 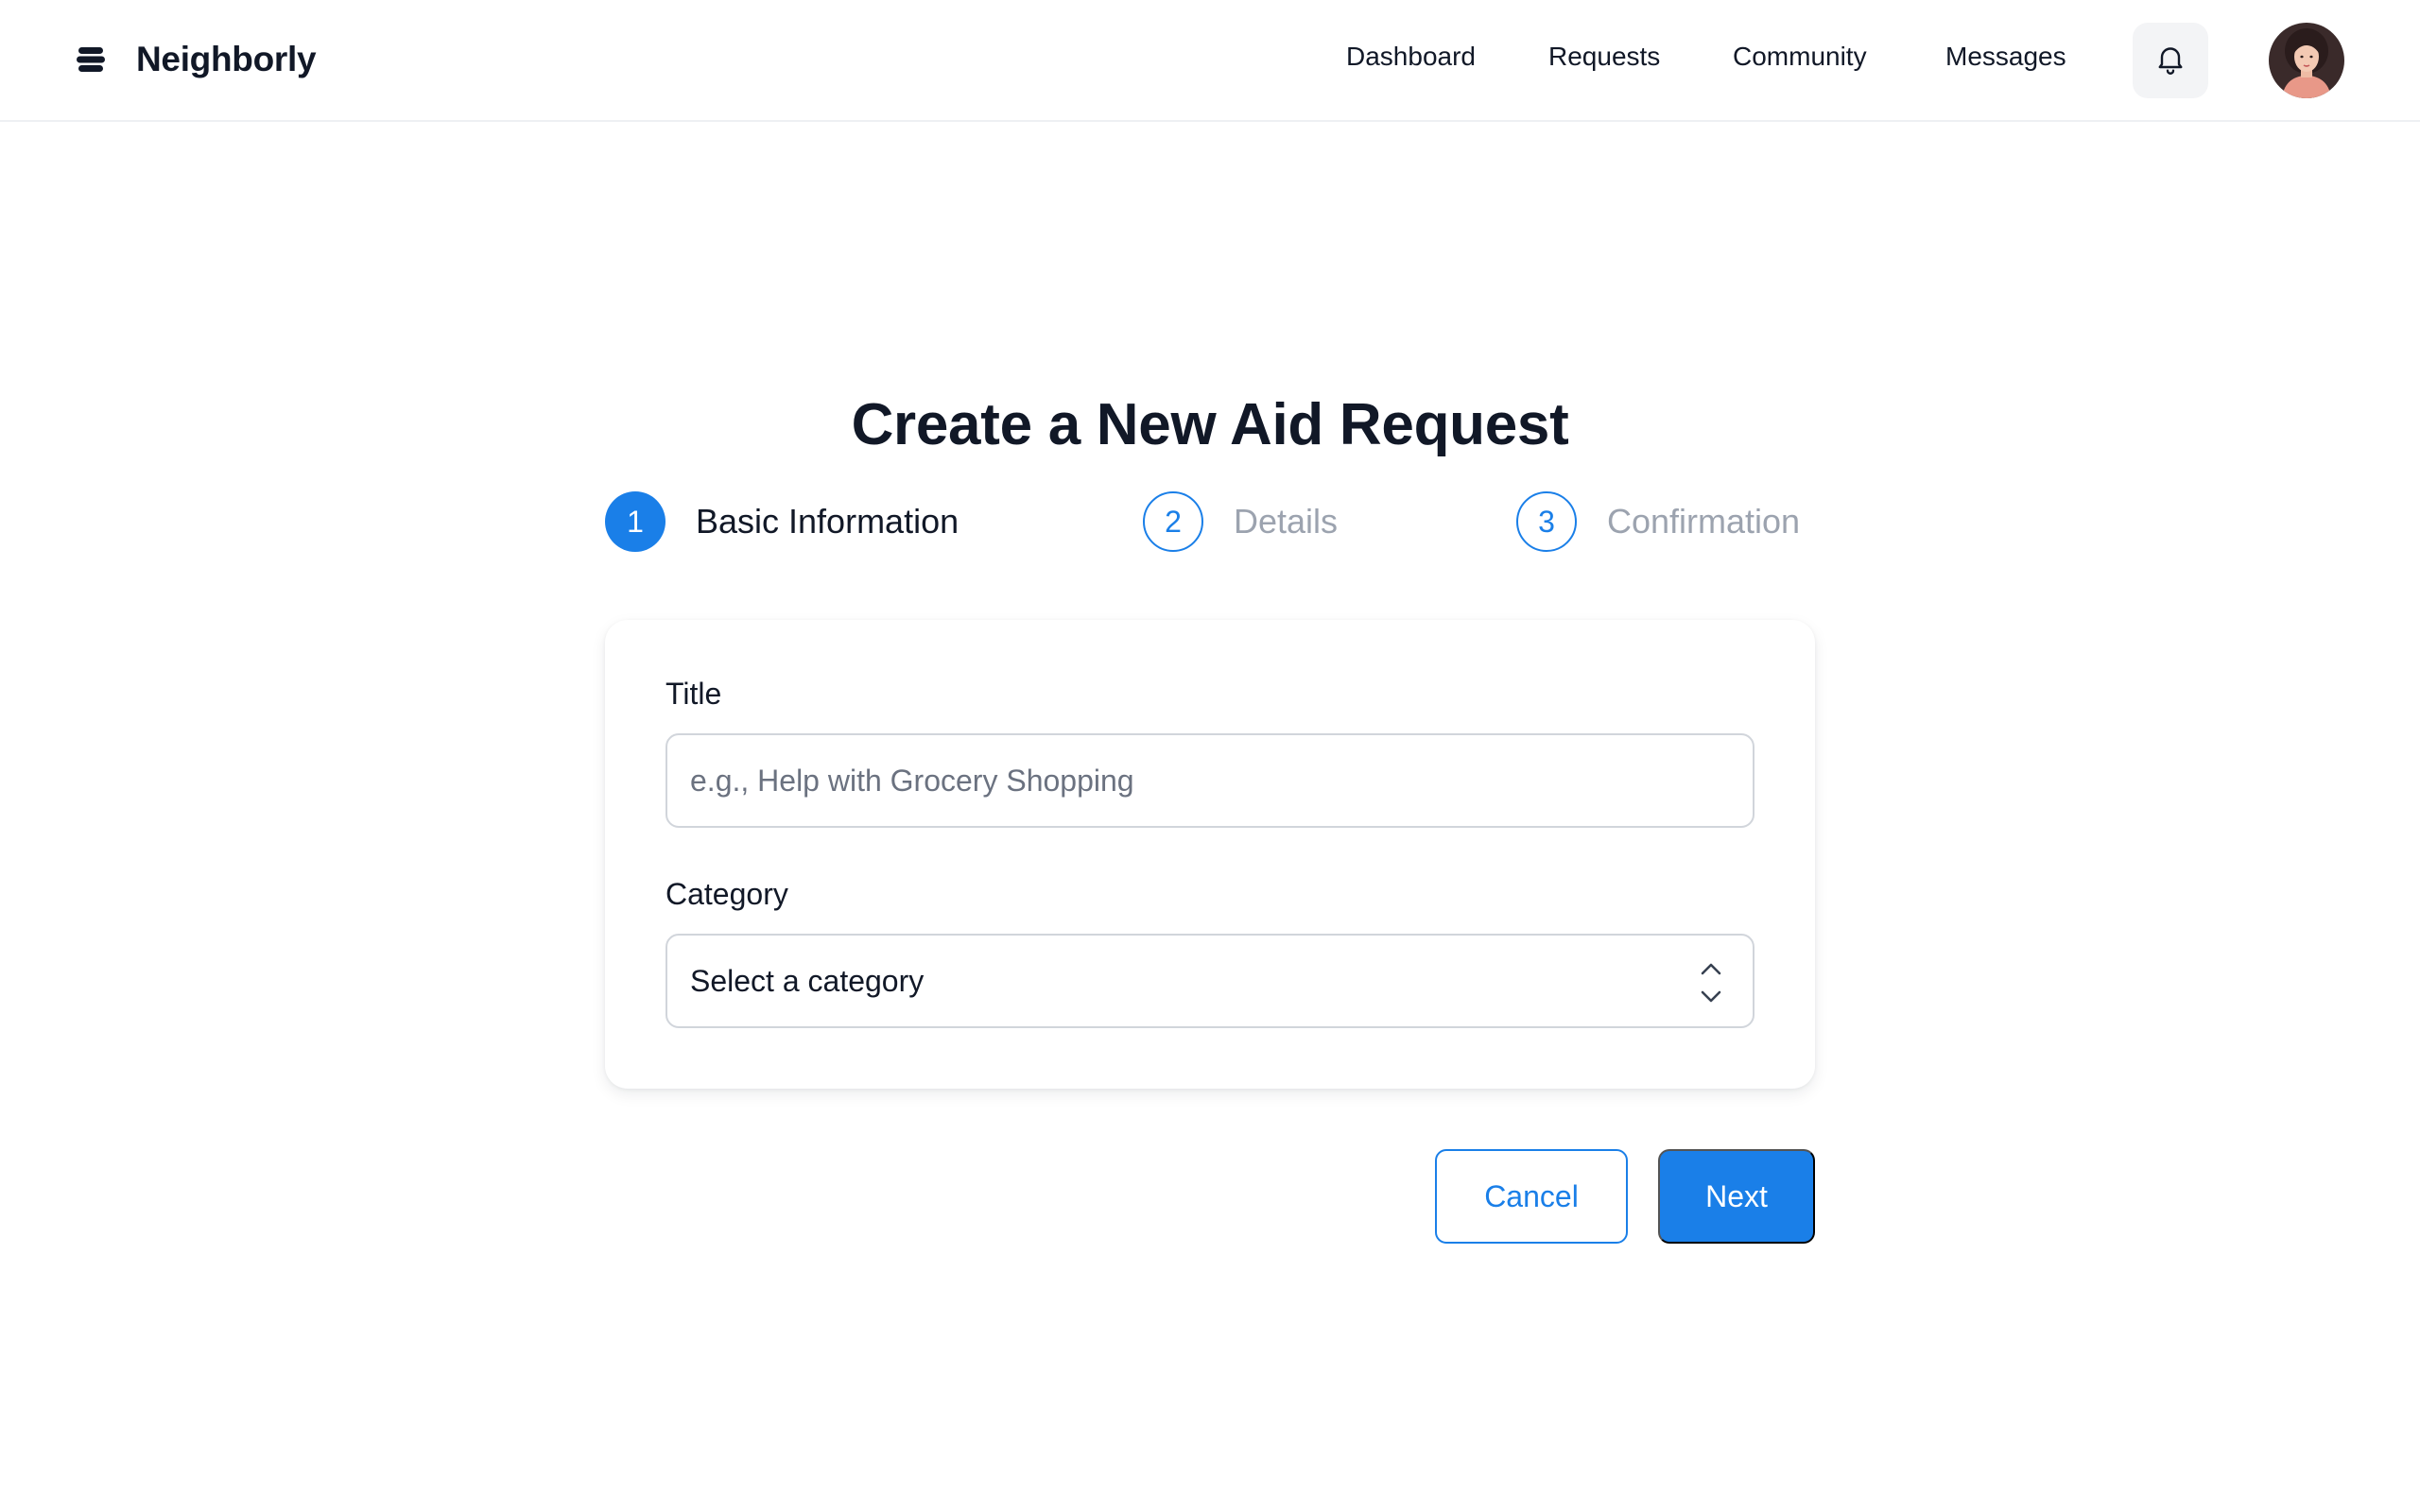 I want to click on brand: Neighborly, so click(x=196, y=59).